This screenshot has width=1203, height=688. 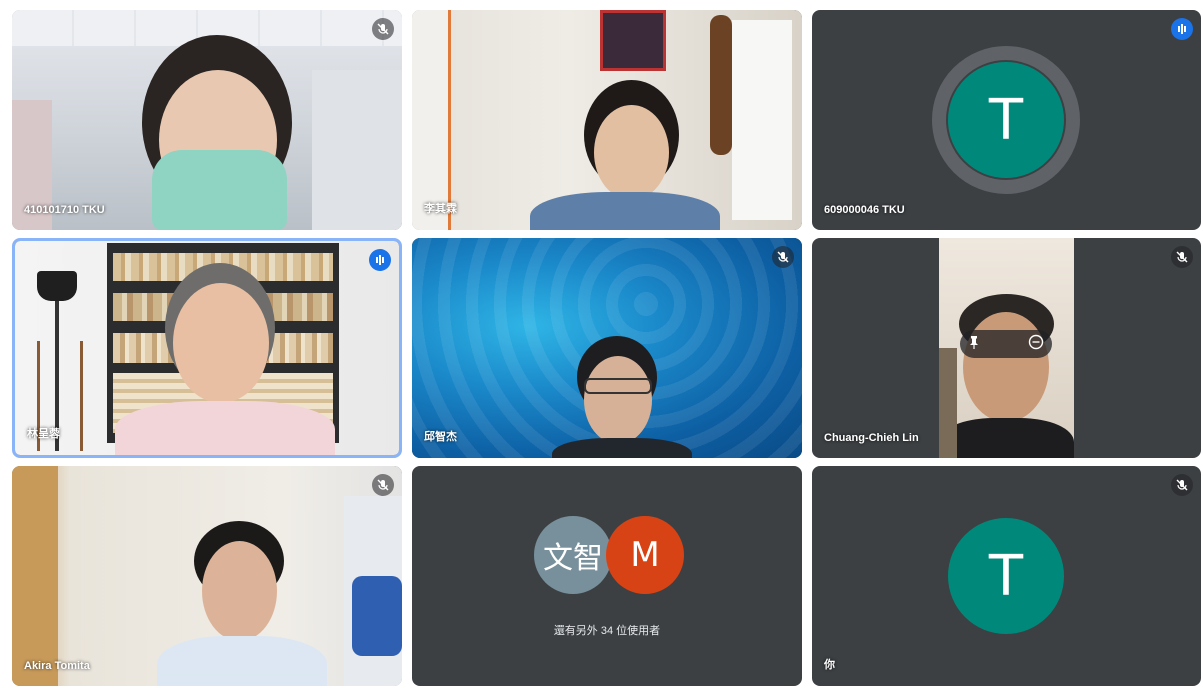 What do you see at coordinates (573, 555) in the screenshot?
I see `avatar: 文智` at bounding box center [573, 555].